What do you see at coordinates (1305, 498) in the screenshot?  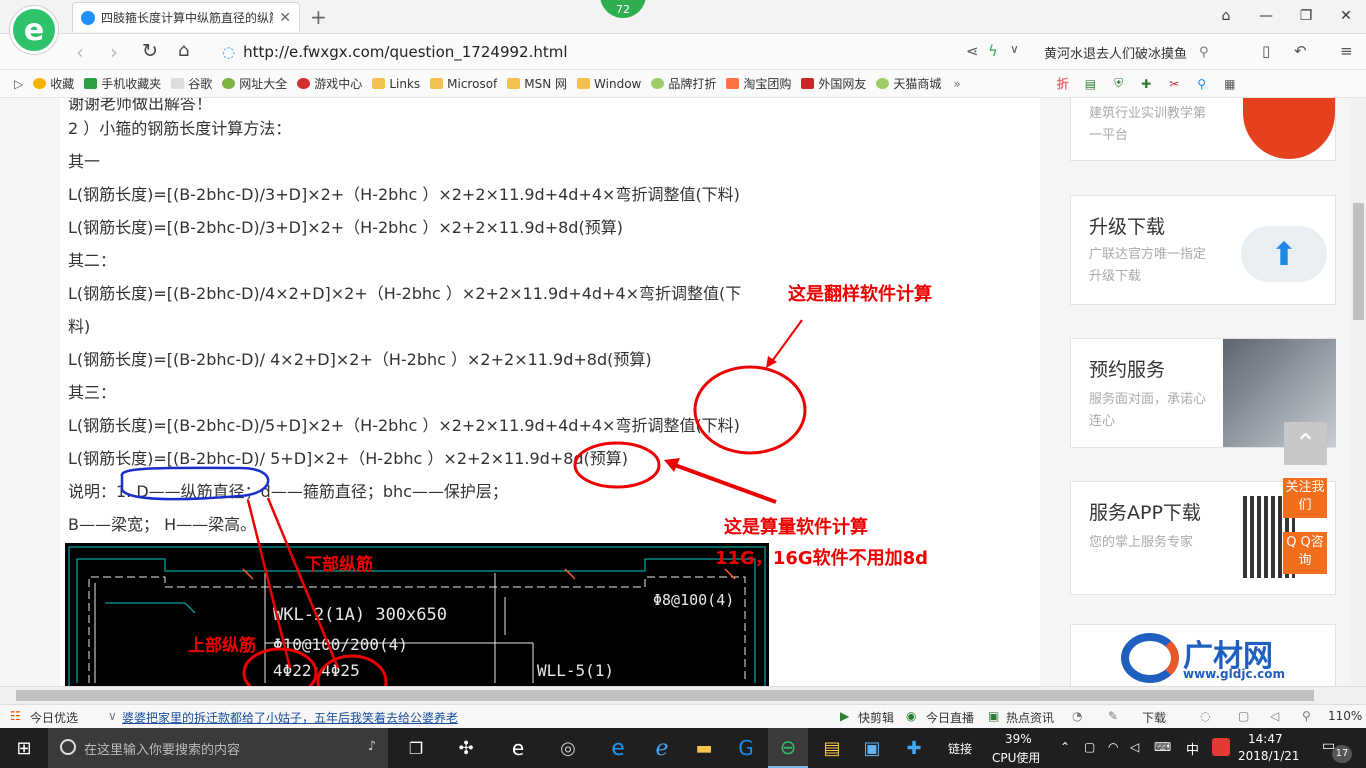 I see `follow-us-button: 关注我们` at bounding box center [1305, 498].